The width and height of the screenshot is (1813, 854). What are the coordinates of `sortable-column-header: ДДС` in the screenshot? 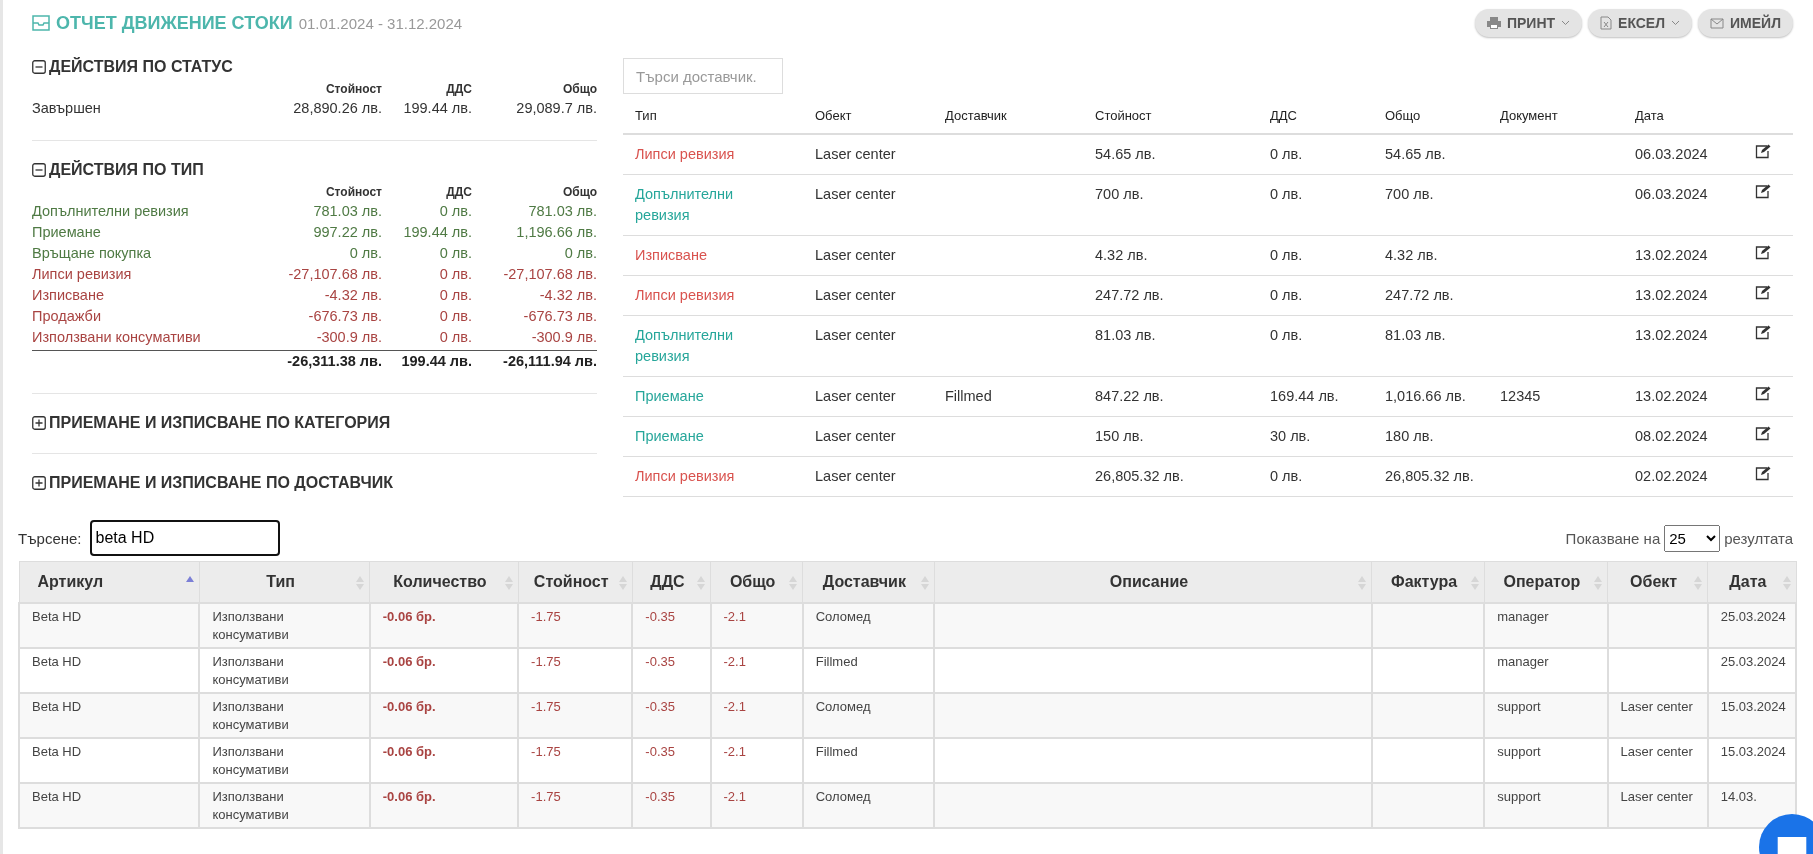 It's located at (671, 582).